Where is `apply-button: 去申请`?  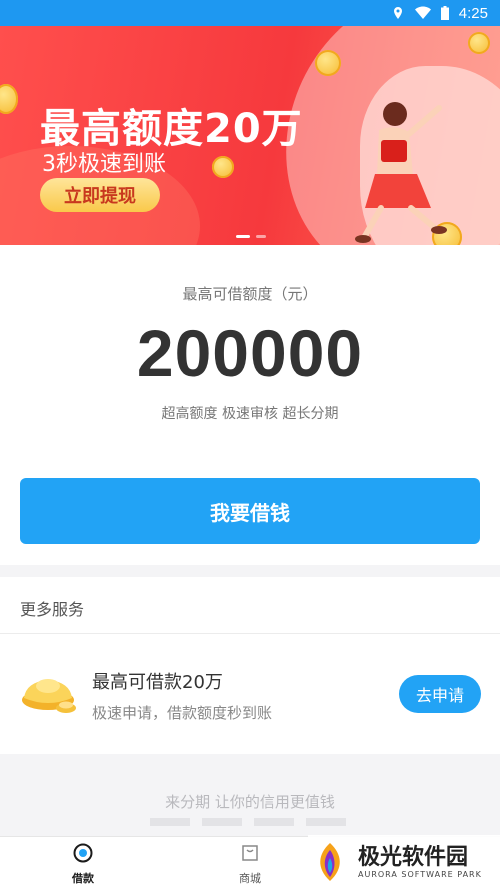 apply-button: 去申请 is located at coordinates (440, 694).